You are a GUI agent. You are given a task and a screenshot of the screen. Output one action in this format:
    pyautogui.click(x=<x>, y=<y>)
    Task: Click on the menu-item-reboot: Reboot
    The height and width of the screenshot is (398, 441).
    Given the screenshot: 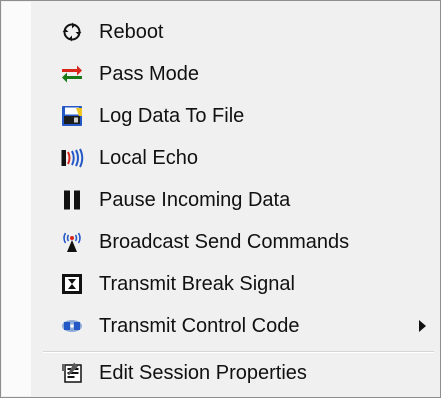 What is the action you would take?
    pyautogui.click(x=232, y=32)
    